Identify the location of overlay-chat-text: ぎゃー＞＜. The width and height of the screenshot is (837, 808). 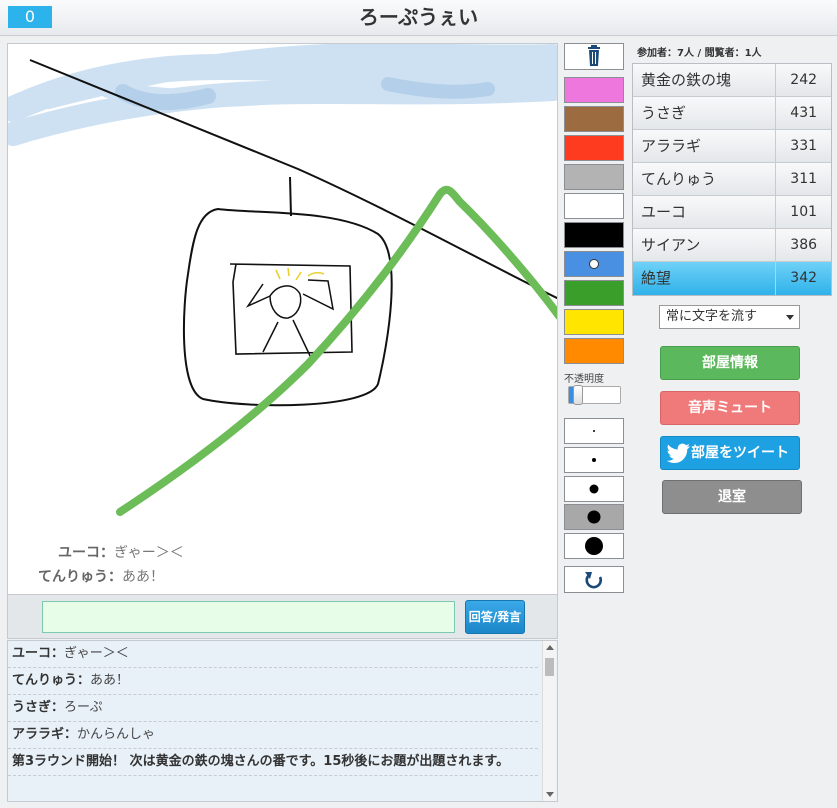
(149, 553).